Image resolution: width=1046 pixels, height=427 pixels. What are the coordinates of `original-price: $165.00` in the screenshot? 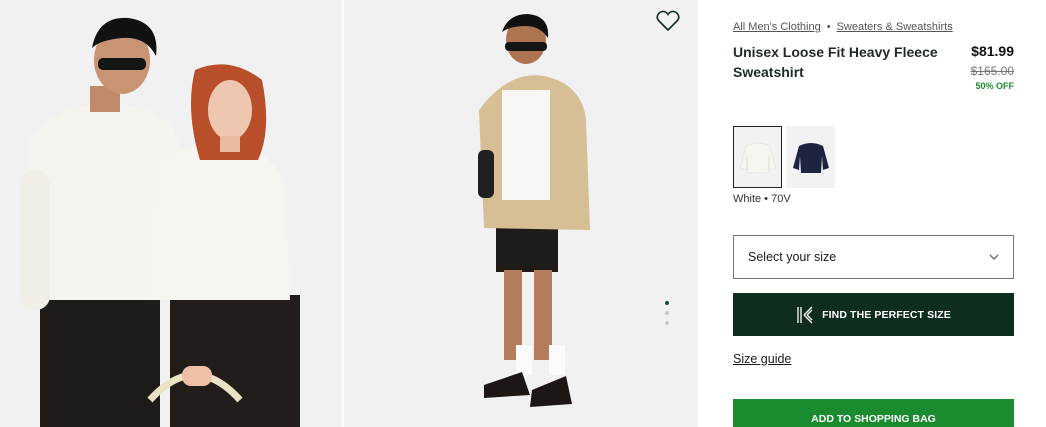 It's located at (992, 71).